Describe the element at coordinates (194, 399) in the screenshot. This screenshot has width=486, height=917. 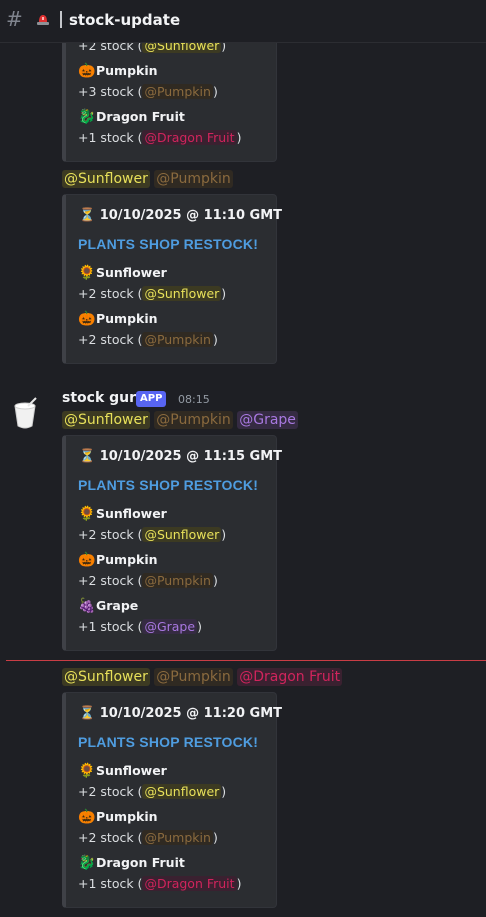
I see `message-timestamp: 08:15` at that location.